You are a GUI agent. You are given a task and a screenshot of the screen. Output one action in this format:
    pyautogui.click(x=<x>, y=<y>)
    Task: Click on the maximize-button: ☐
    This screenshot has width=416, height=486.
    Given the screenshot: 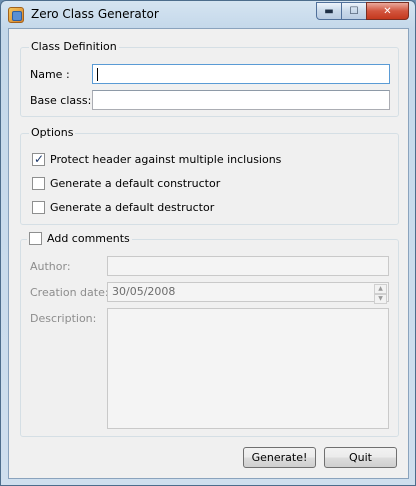 What is the action you would take?
    pyautogui.click(x=354, y=11)
    